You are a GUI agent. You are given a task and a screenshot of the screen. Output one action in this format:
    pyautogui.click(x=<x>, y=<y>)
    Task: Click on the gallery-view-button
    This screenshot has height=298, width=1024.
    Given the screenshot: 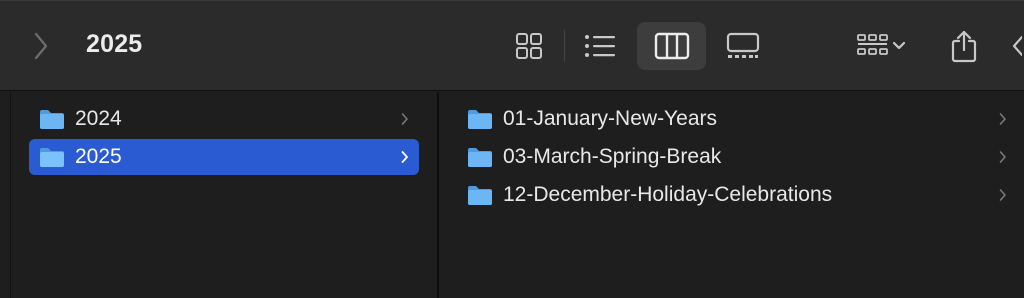 What is the action you would take?
    pyautogui.click(x=743, y=46)
    